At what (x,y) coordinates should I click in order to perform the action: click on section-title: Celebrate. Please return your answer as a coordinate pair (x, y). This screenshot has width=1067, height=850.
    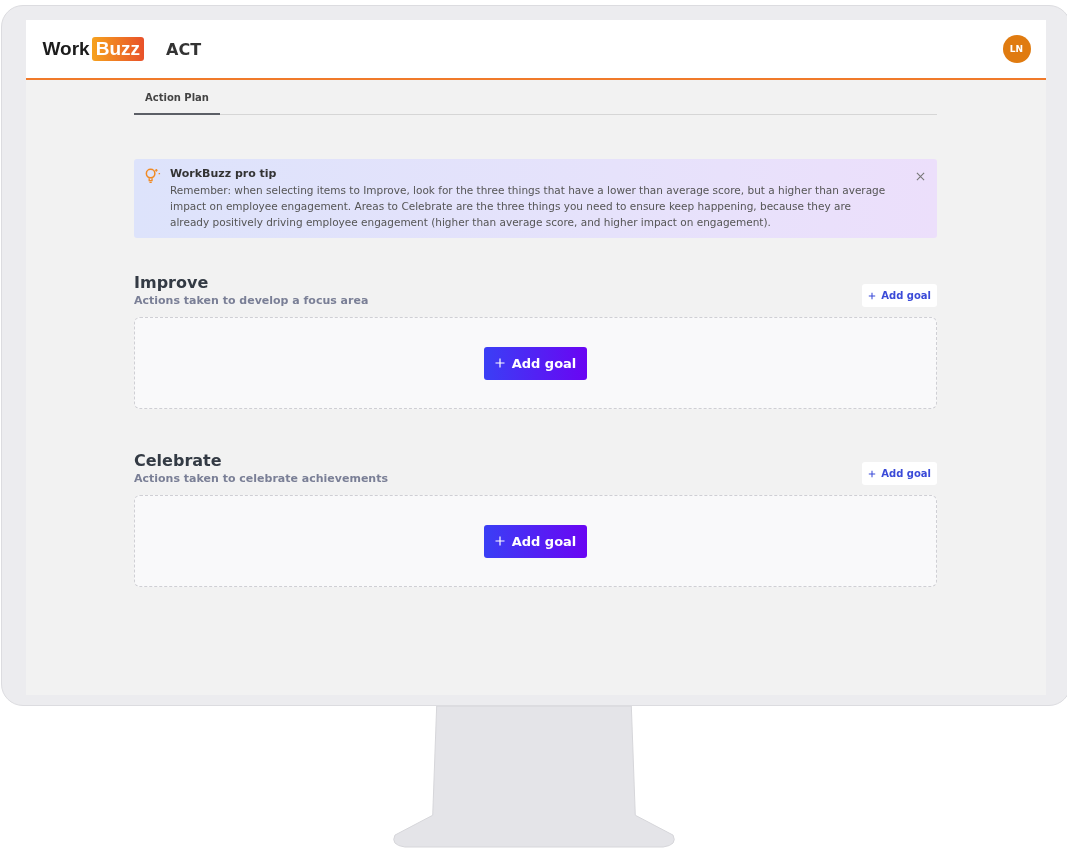
    Looking at the image, I should click on (178, 460).